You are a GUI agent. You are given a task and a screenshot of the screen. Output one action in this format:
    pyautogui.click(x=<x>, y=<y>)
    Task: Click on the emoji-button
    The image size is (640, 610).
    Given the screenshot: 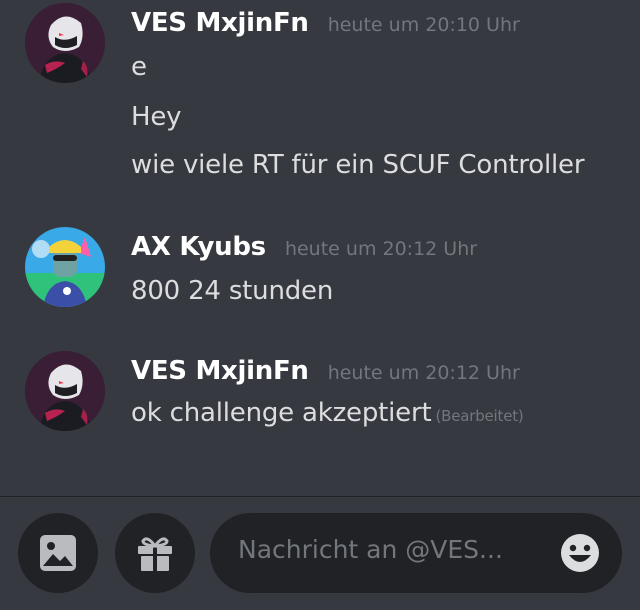 What is the action you would take?
    pyautogui.click(x=580, y=553)
    